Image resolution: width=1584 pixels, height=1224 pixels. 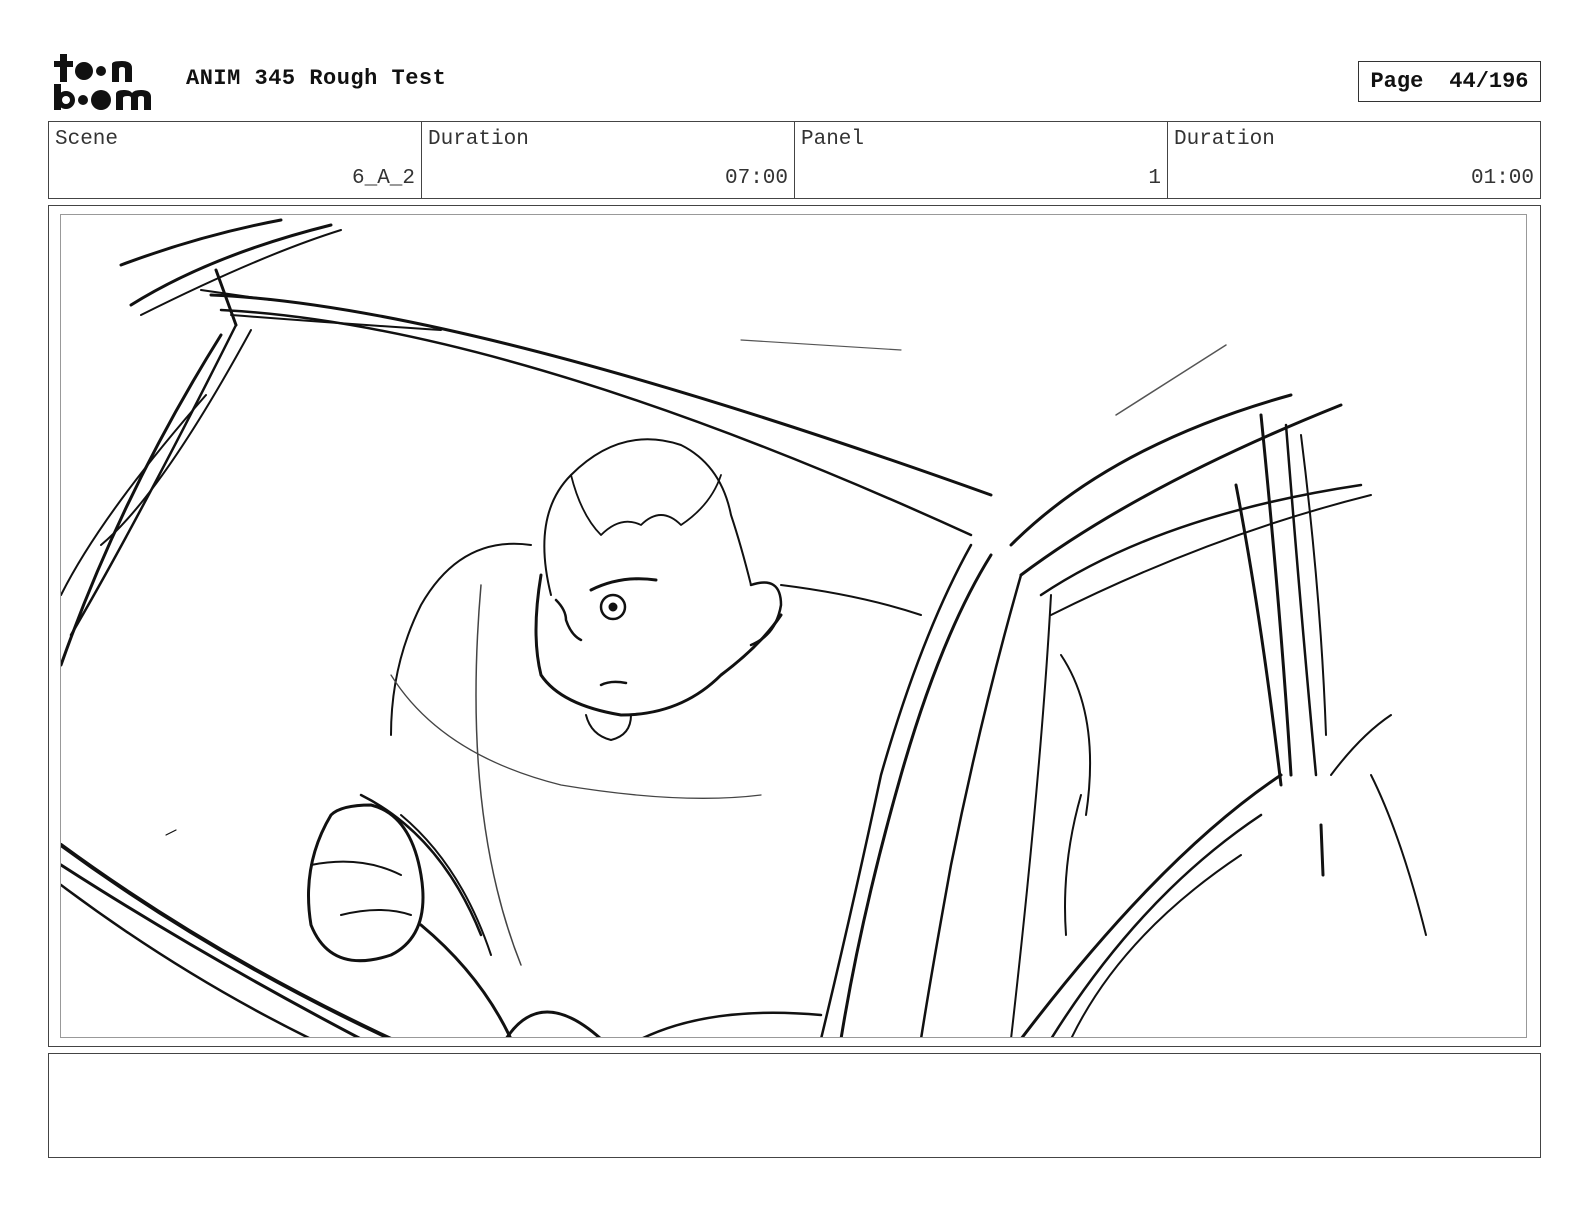 What do you see at coordinates (1224, 139) in the screenshot?
I see `panel-duration-label: Duration` at bounding box center [1224, 139].